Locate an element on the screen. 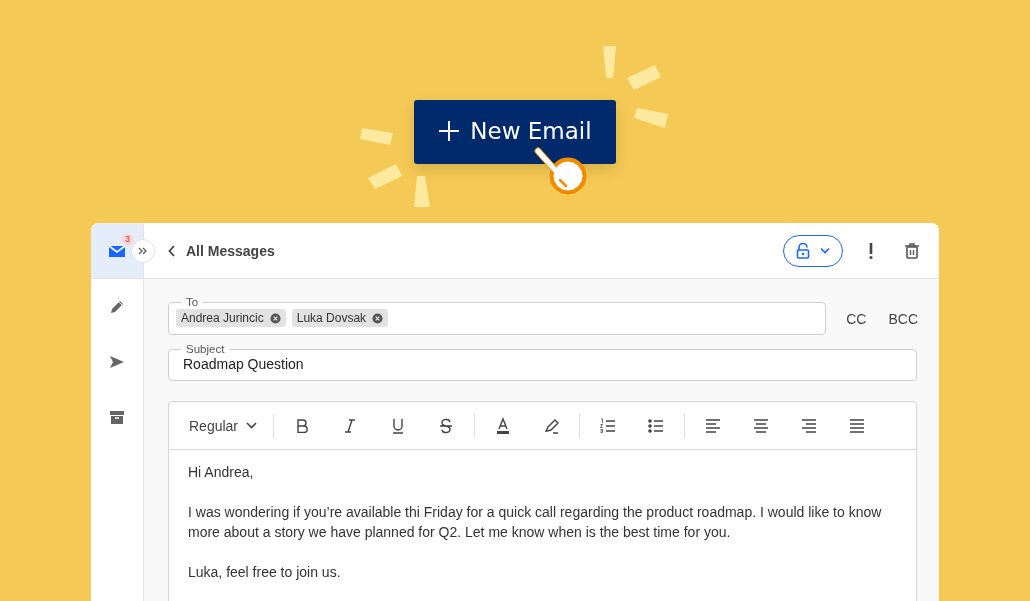 Image resolution: width=1030 pixels, height=601 pixels. delete-button is located at coordinates (912, 250).